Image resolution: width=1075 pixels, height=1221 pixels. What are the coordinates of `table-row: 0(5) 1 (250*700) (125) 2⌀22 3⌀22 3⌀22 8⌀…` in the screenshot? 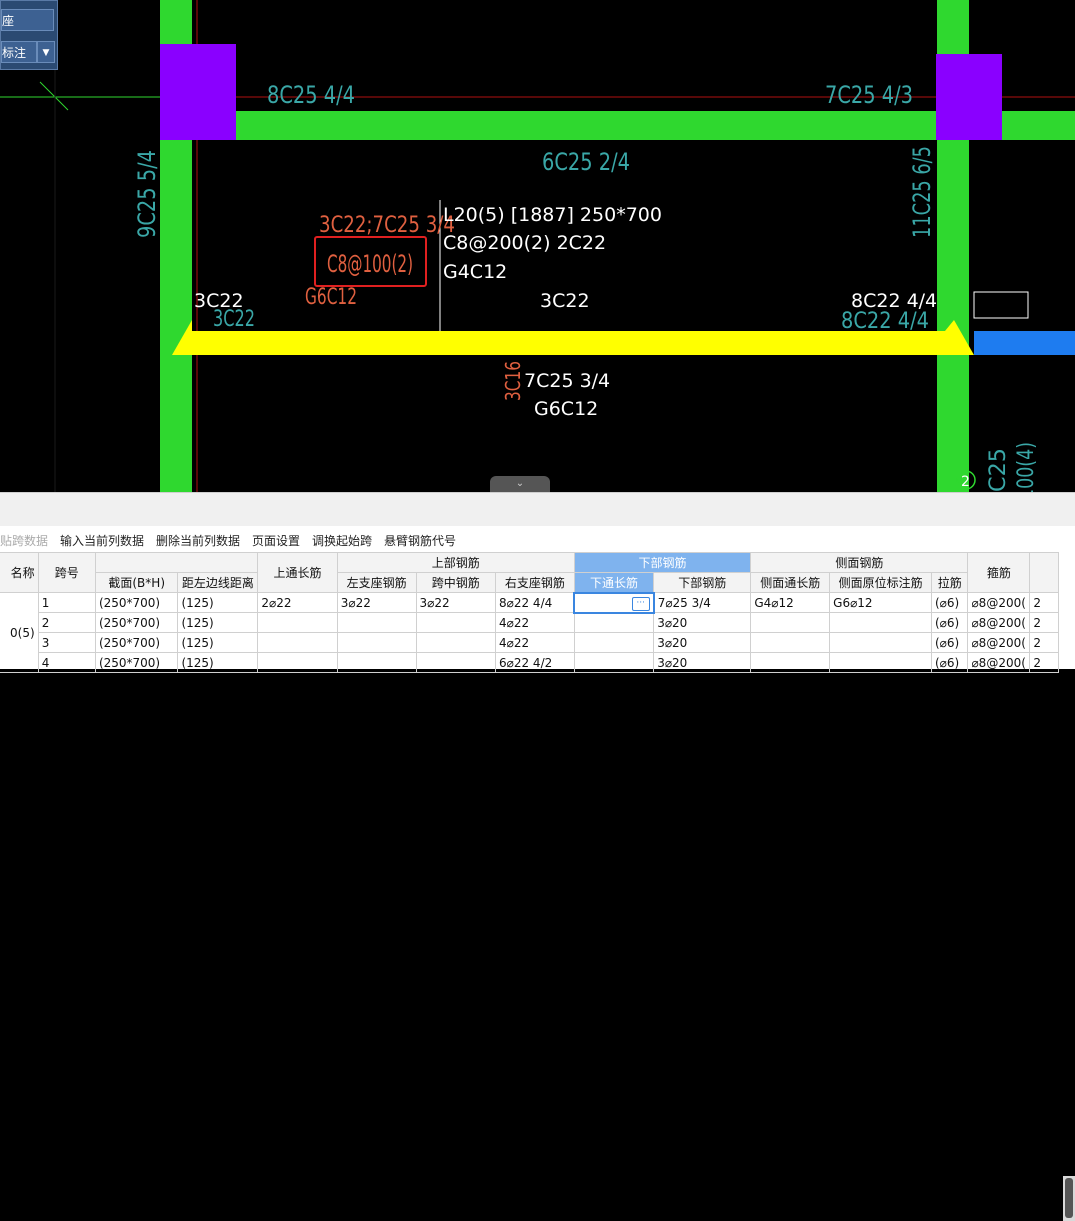 It's located at (529, 632).